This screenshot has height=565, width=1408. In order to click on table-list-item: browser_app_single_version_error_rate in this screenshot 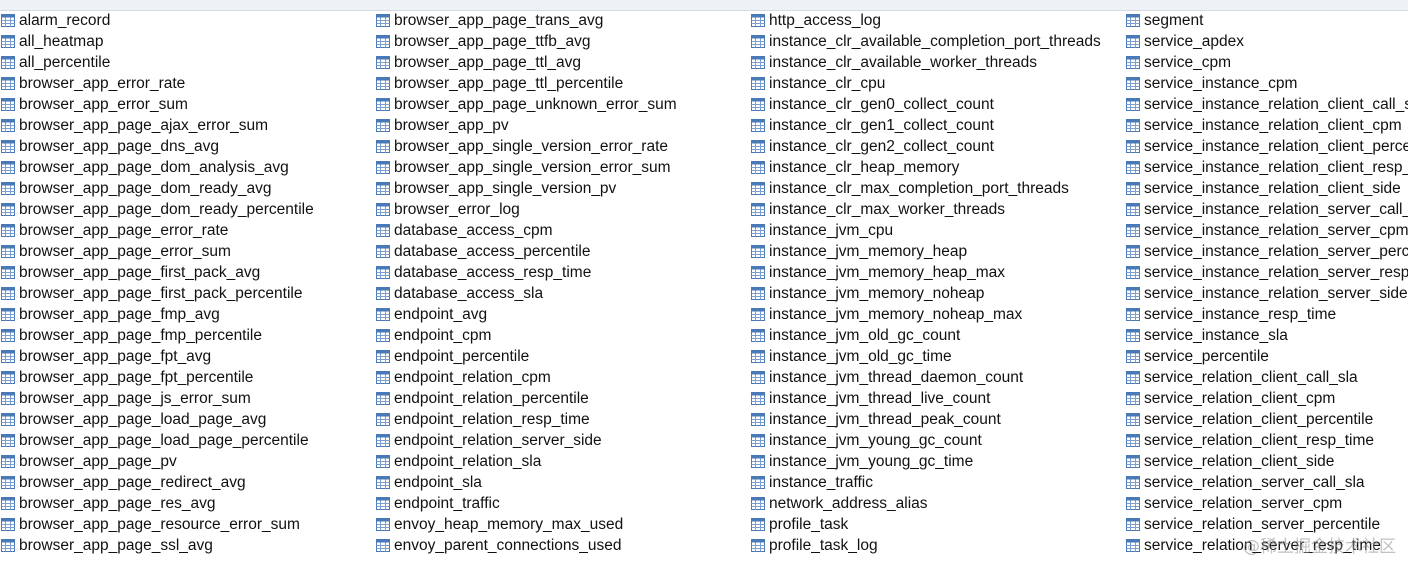, I will do `click(562, 146)`.